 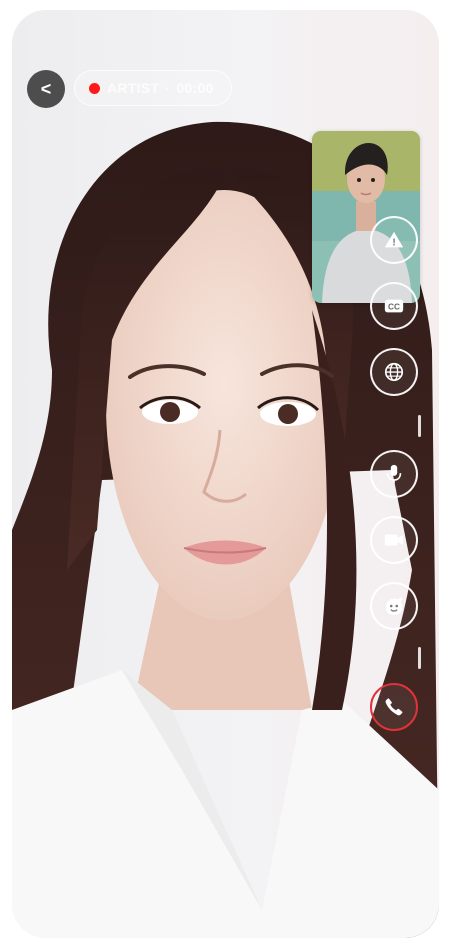 I want to click on microphone-button, so click(x=394, y=474).